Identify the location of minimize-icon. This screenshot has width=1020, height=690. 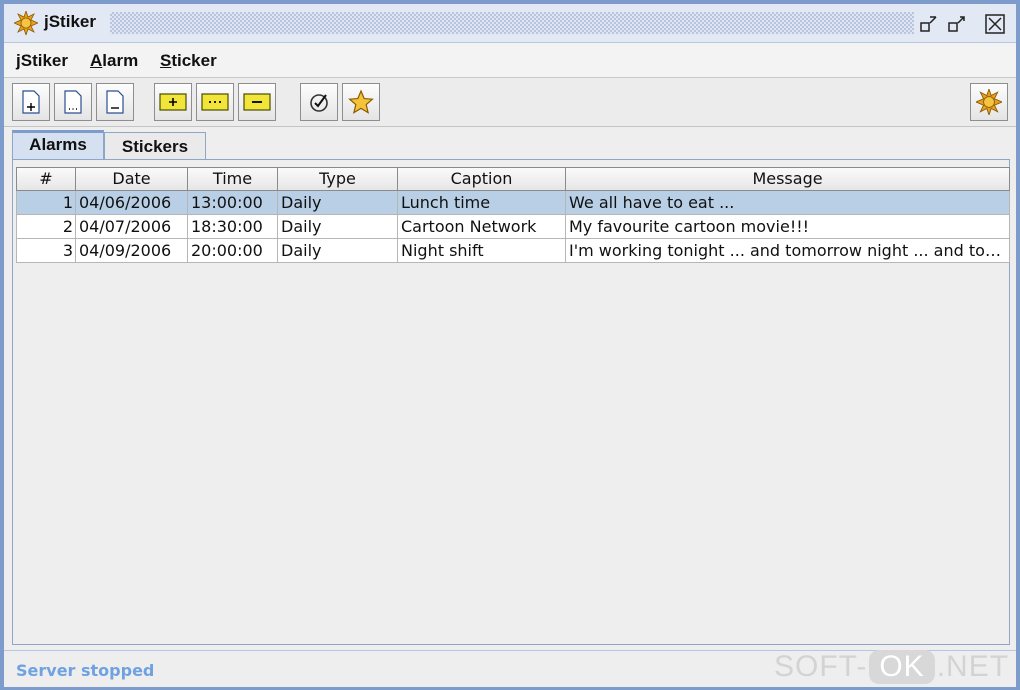
(929, 24).